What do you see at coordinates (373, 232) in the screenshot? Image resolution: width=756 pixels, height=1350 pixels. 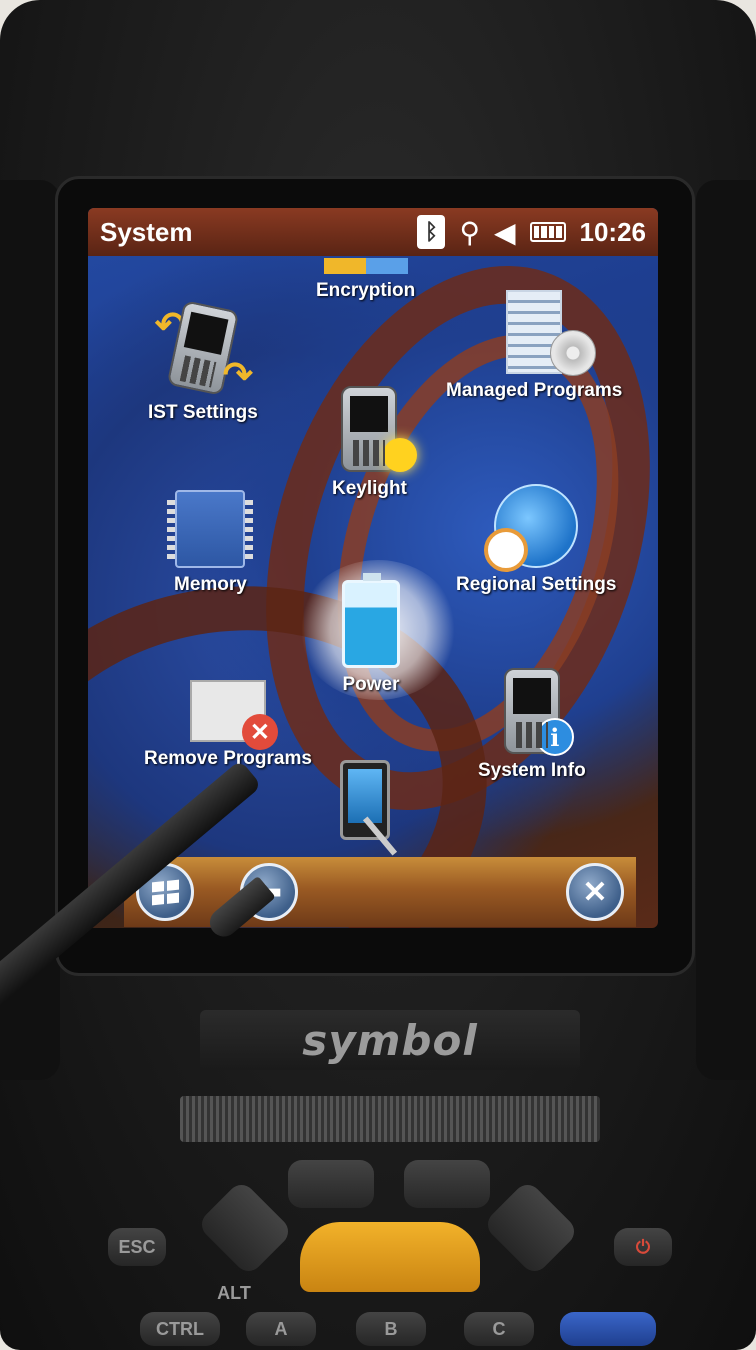 I see `status-bar: System ᛒ ⚲ ◀︎ 10:26` at bounding box center [373, 232].